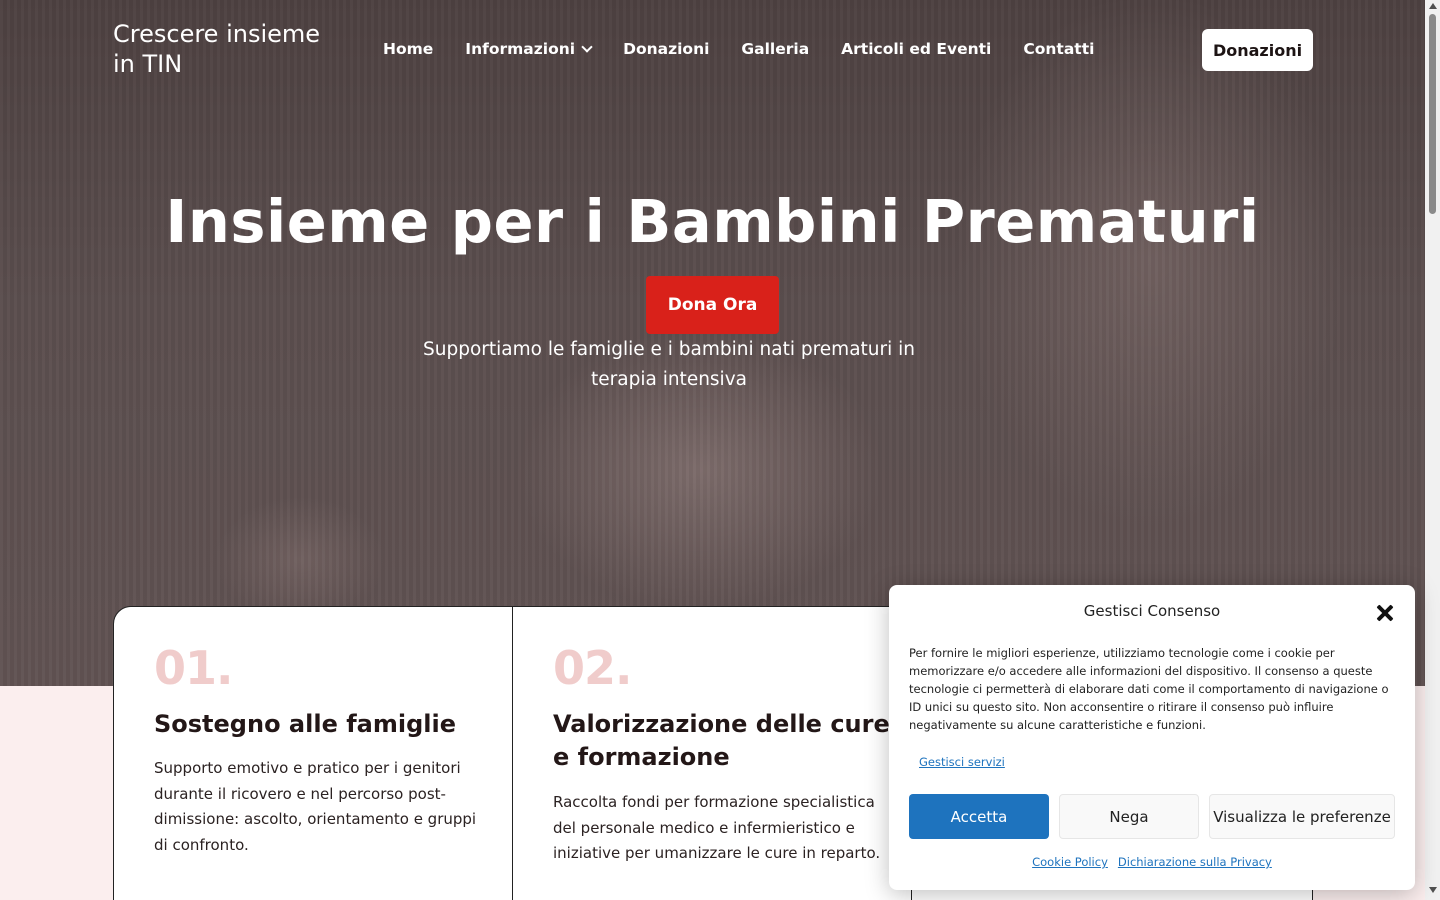  What do you see at coordinates (1070, 862) in the screenshot?
I see `cookie-policy-link: Cookie Policy` at bounding box center [1070, 862].